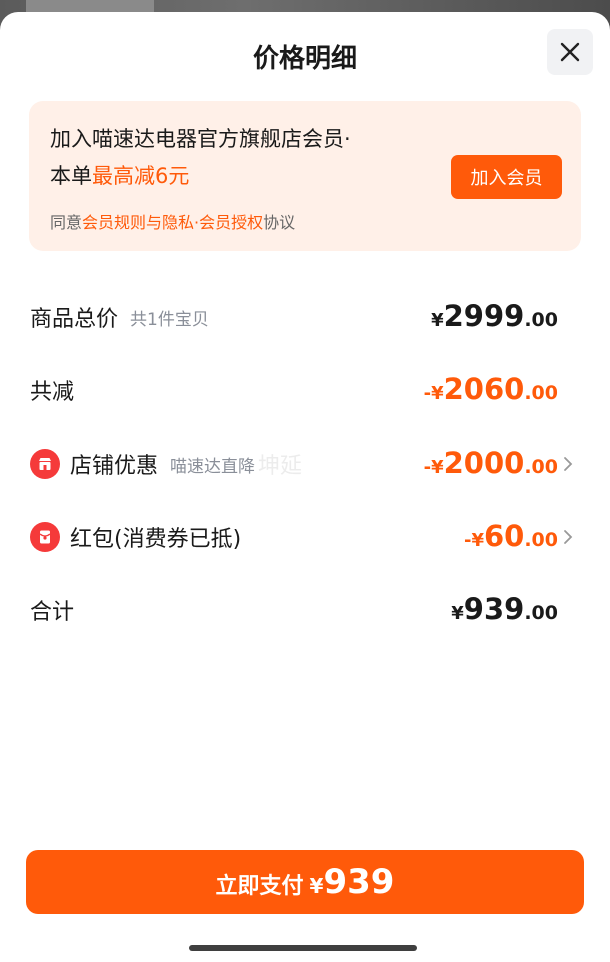  I want to click on grand-total-label: 合计, so click(52, 612).